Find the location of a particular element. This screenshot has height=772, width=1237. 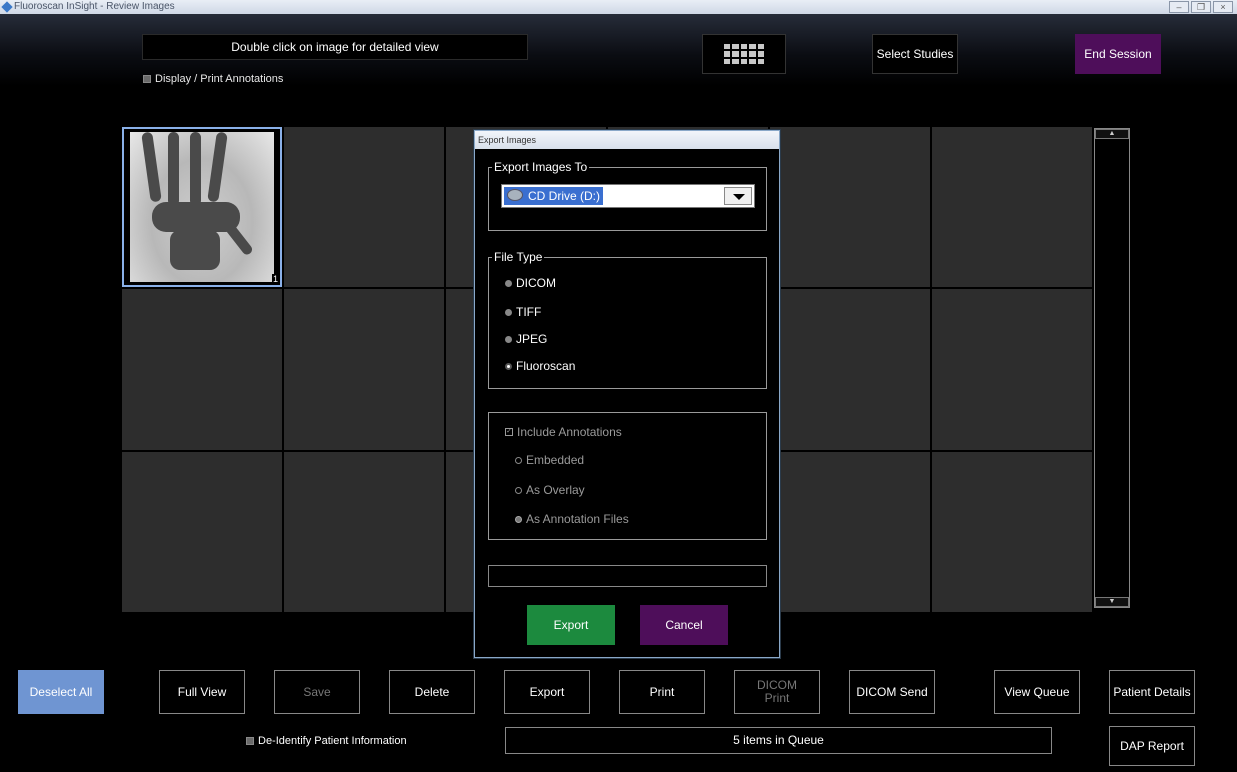

image-thumbnail: 1 is located at coordinates (202, 207).